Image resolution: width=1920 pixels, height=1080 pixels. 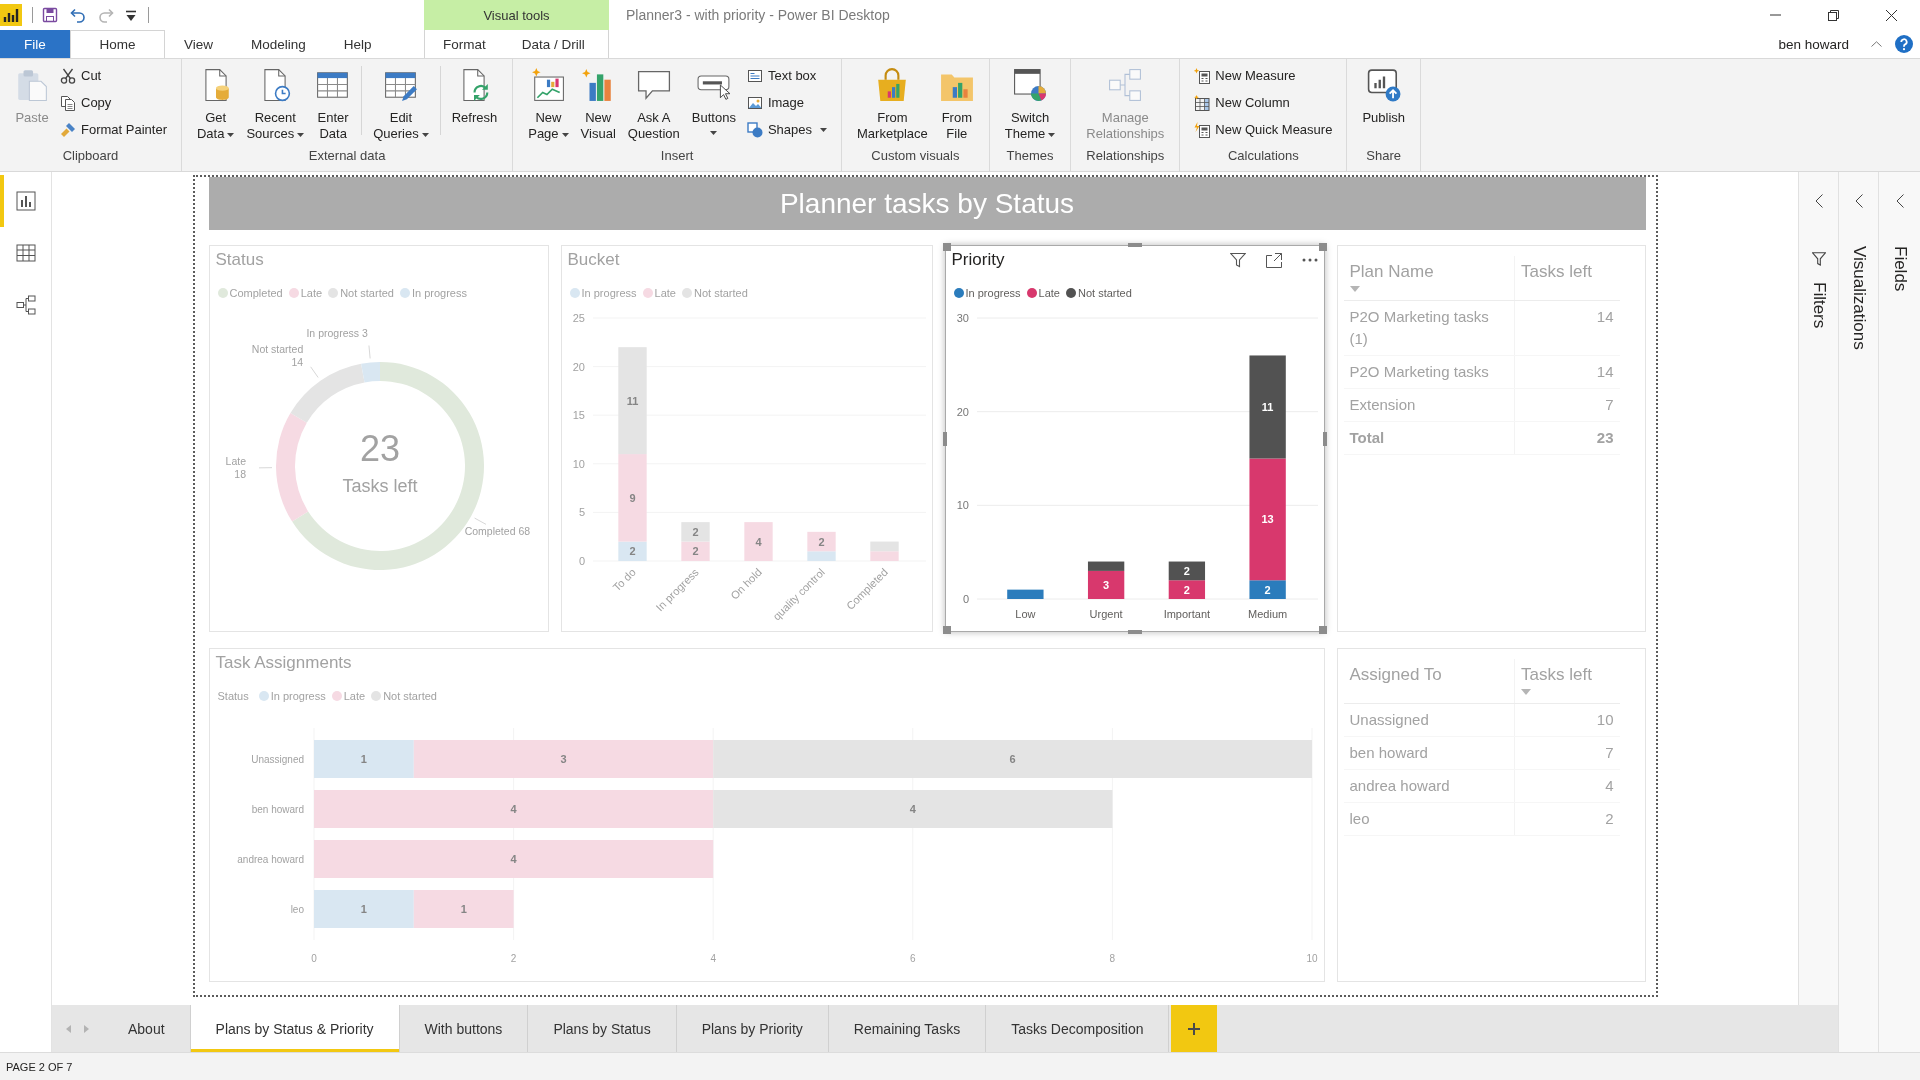 I want to click on pane-title: Visualizations, so click(x=1858, y=298).